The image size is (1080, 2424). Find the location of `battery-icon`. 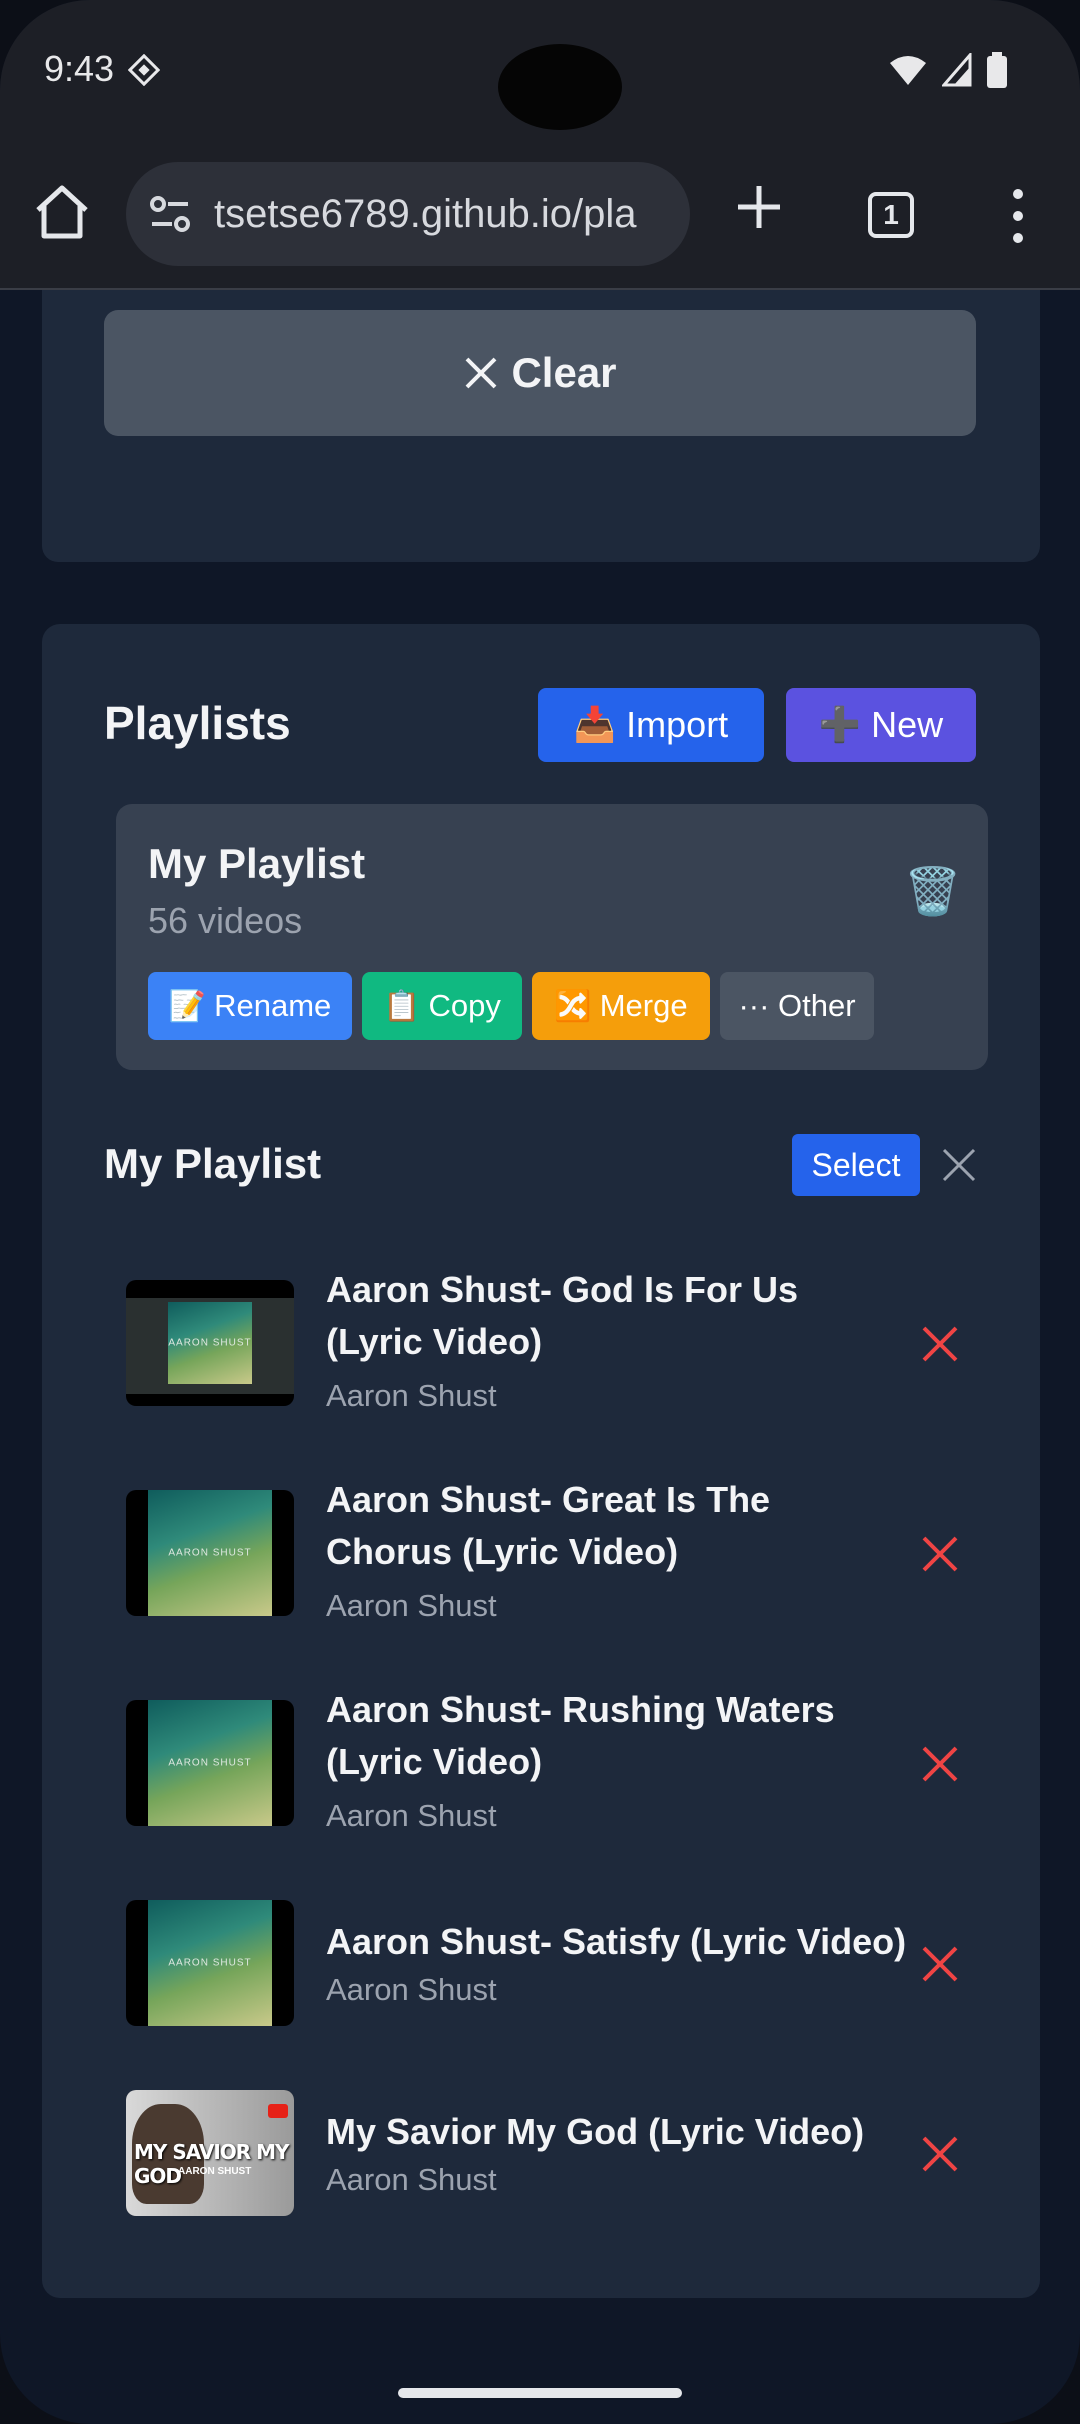

battery-icon is located at coordinates (997, 70).